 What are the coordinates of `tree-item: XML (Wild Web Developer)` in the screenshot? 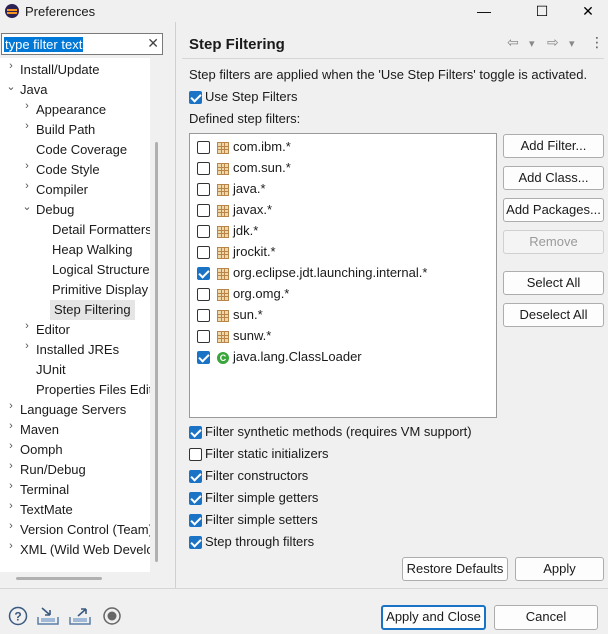 It's located at (85, 550).